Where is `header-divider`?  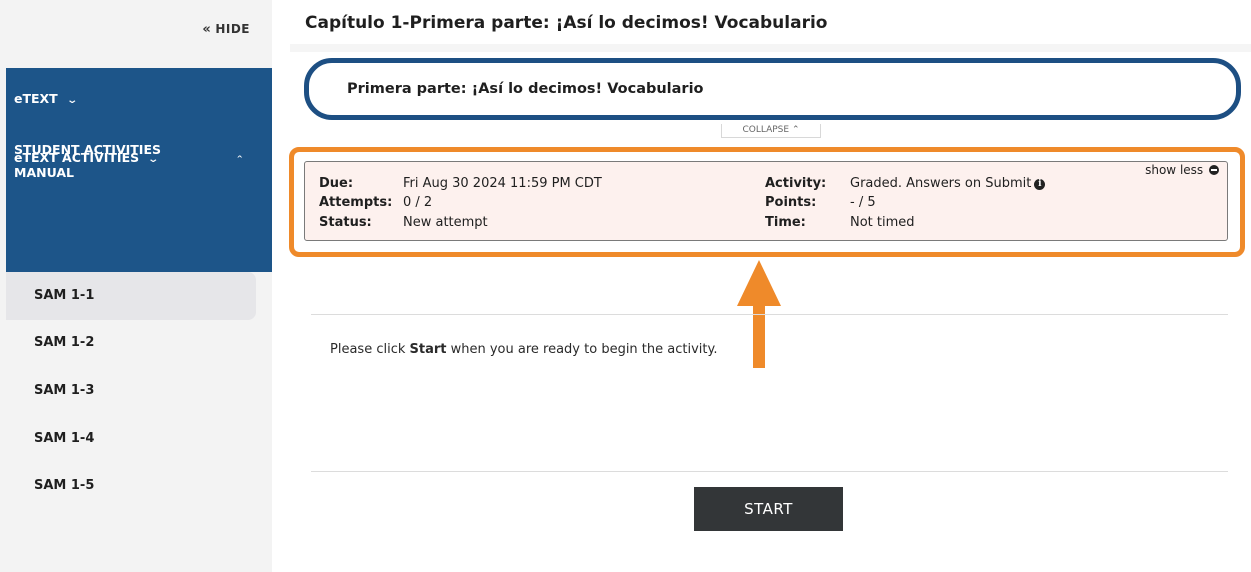
header-divider is located at coordinates (770, 48).